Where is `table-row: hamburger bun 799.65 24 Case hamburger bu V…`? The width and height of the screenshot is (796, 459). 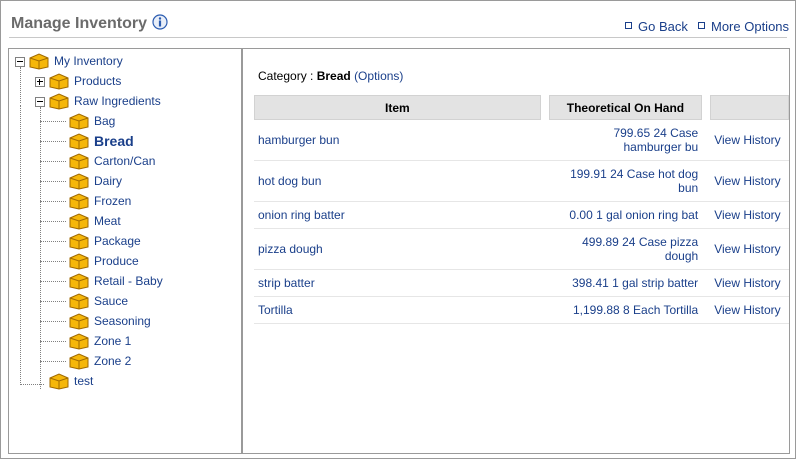 table-row: hamburger bun 799.65 24 Case hamburger bu V… is located at coordinates (521, 140).